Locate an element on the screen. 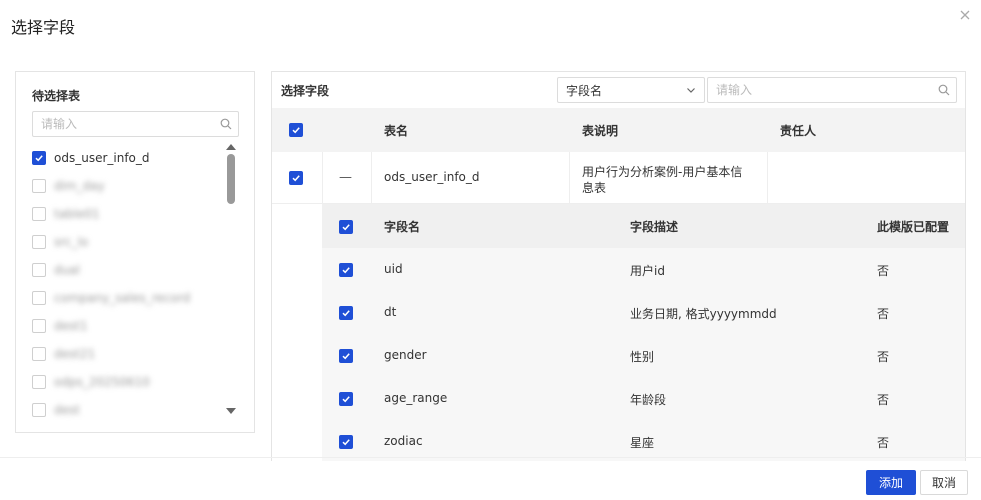 The image size is (981, 500). field-row: age_range 年龄段 否 is located at coordinates (643, 398).